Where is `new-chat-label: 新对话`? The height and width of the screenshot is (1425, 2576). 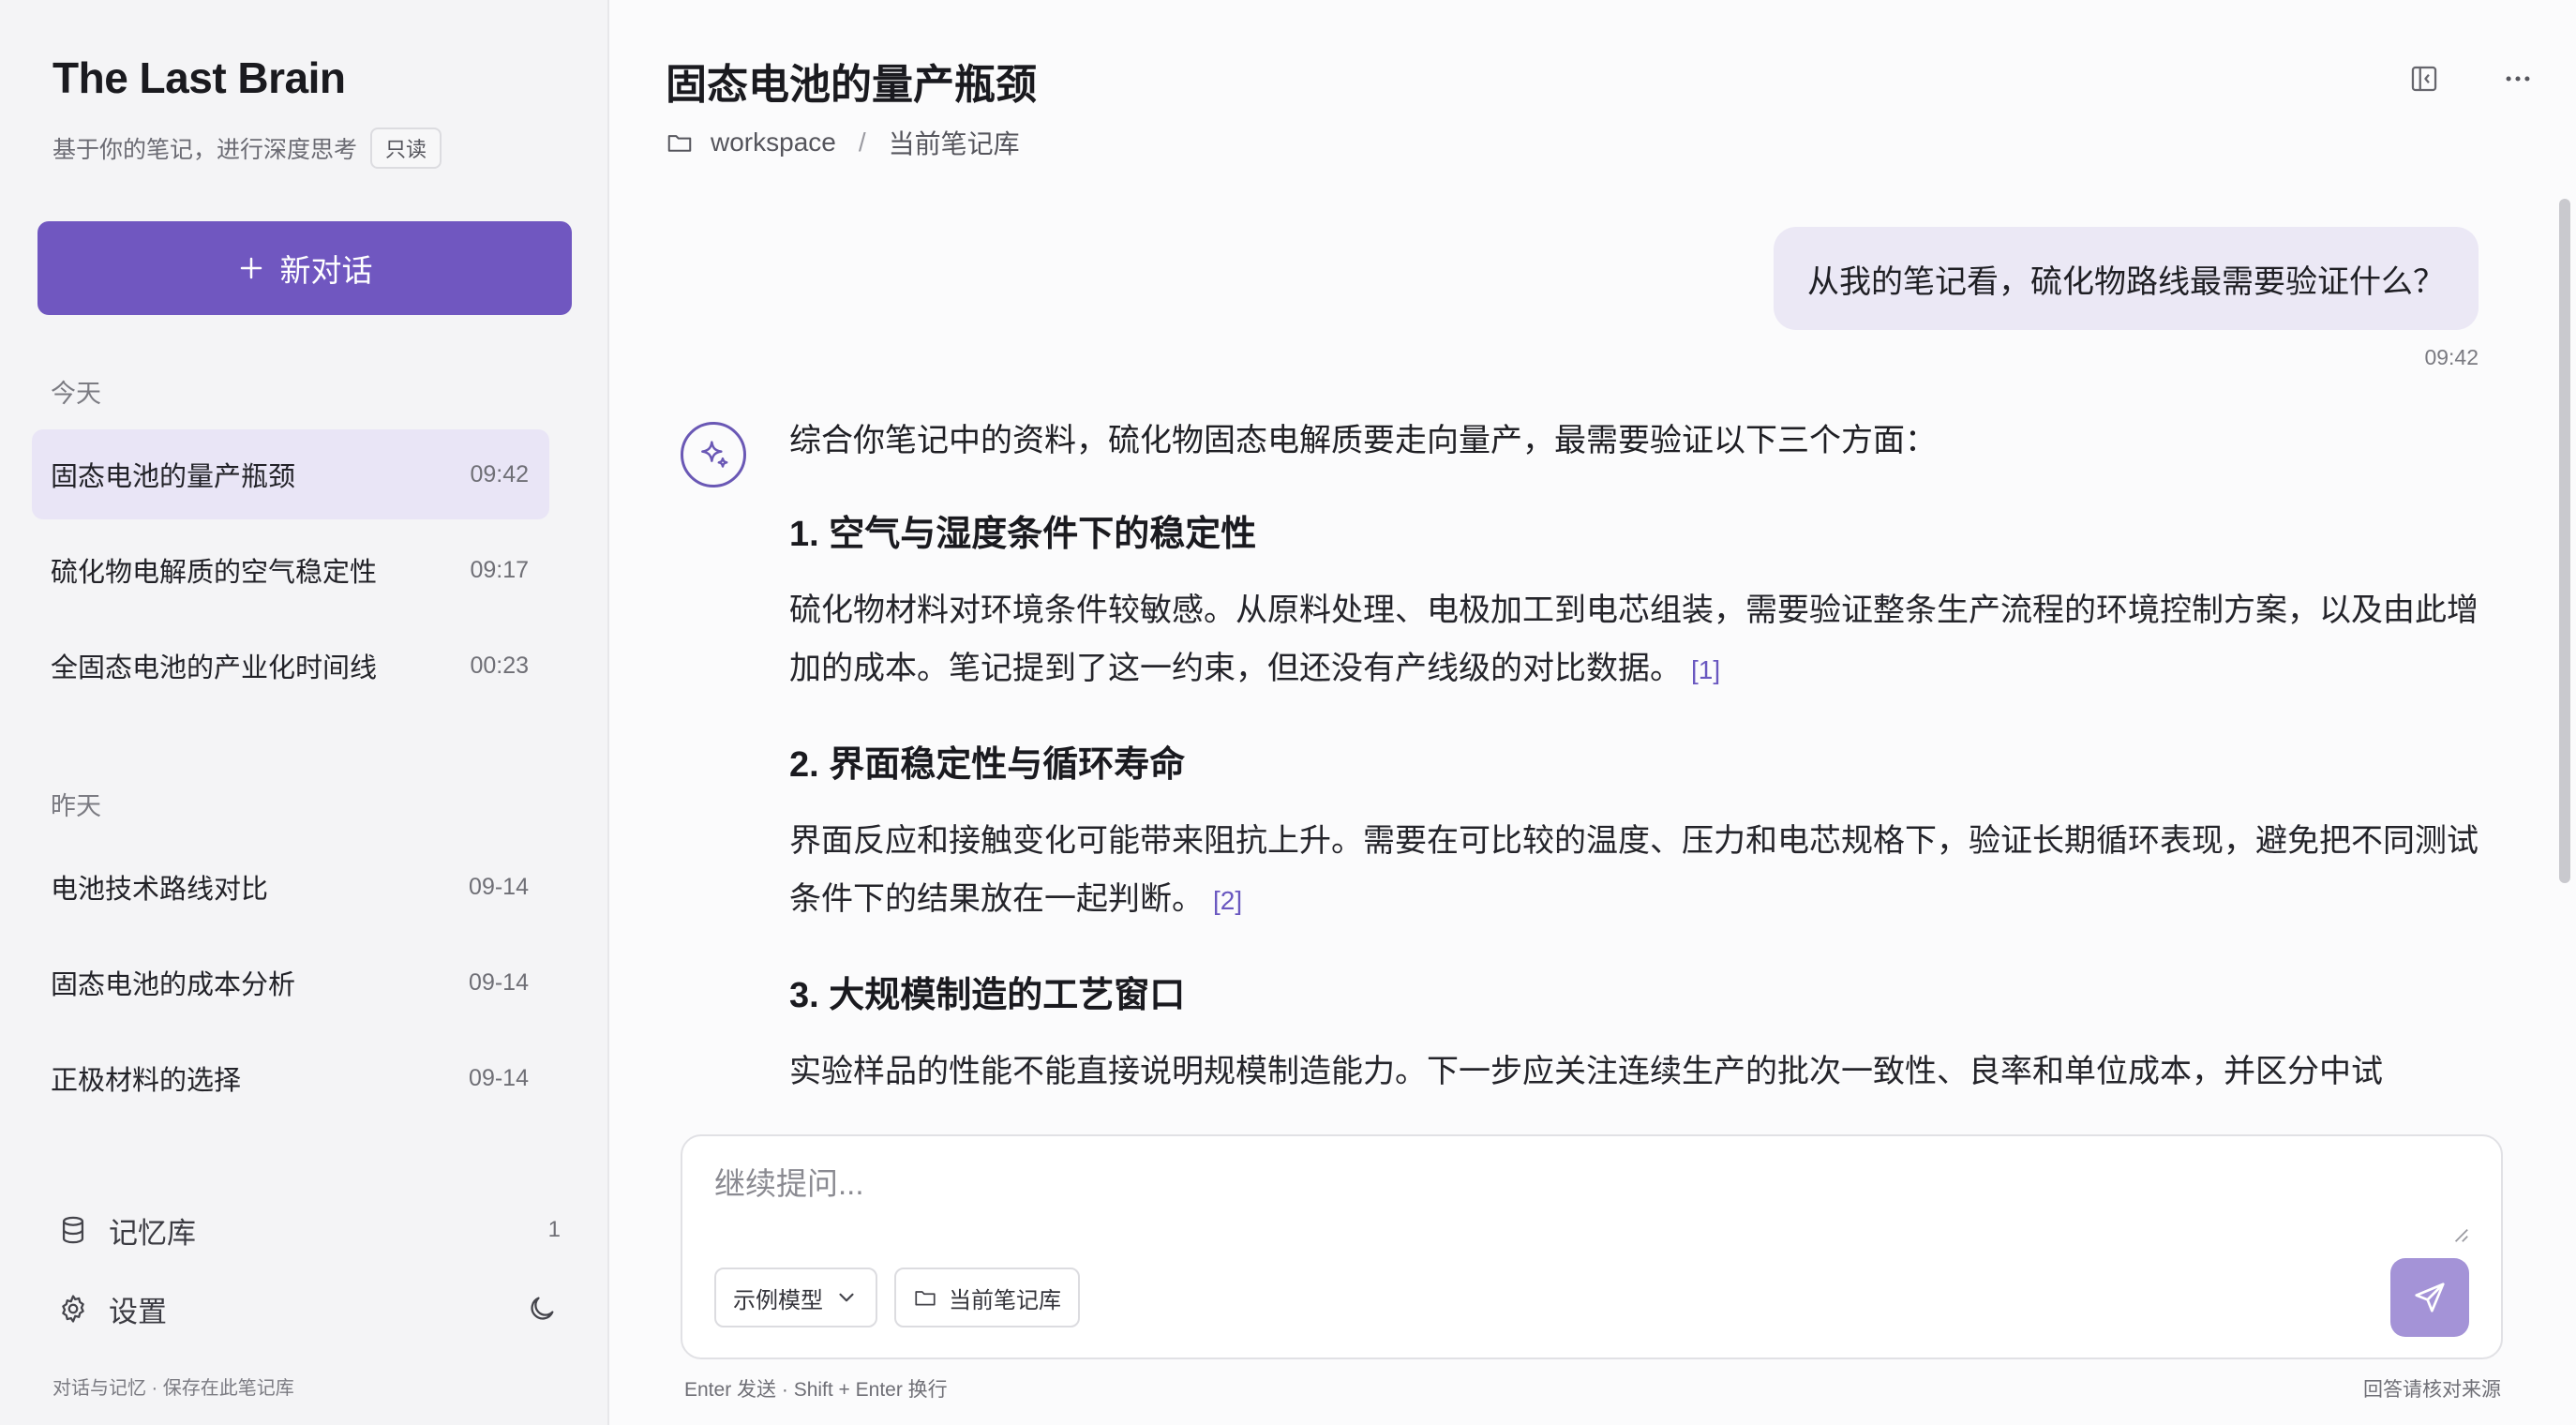 new-chat-label: 新对话 is located at coordinates (326, 270).